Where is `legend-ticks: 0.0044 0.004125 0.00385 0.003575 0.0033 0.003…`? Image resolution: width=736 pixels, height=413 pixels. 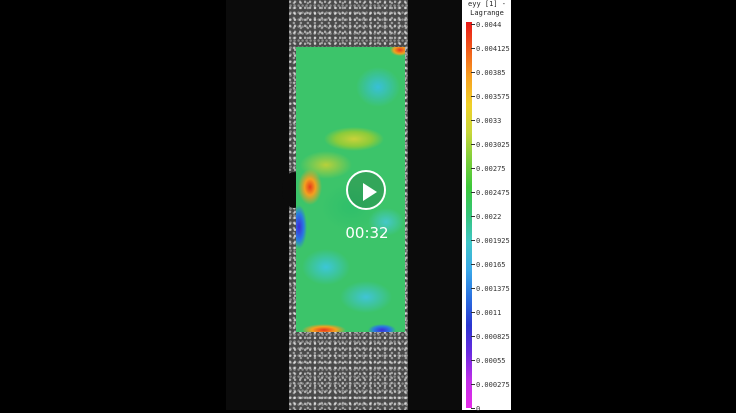
legend-ticks: 0.0044 0.004125 0.00385 0.003575 0.0033 0.003… is located at coordinates (486, 206).